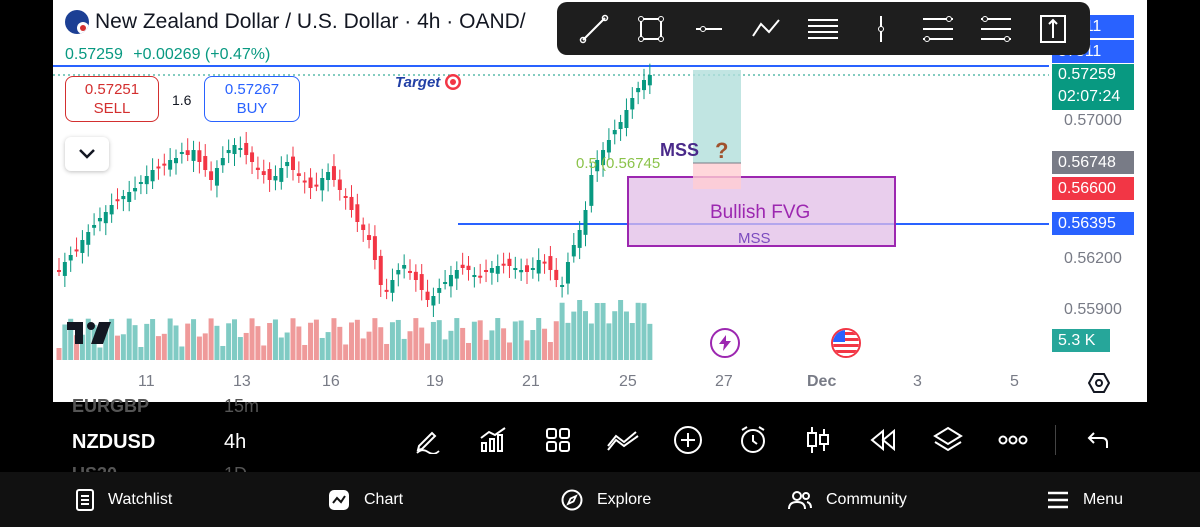  Describe the element at coordinates (339, 499) in the screenshot. I see `chart-icon` at that location.